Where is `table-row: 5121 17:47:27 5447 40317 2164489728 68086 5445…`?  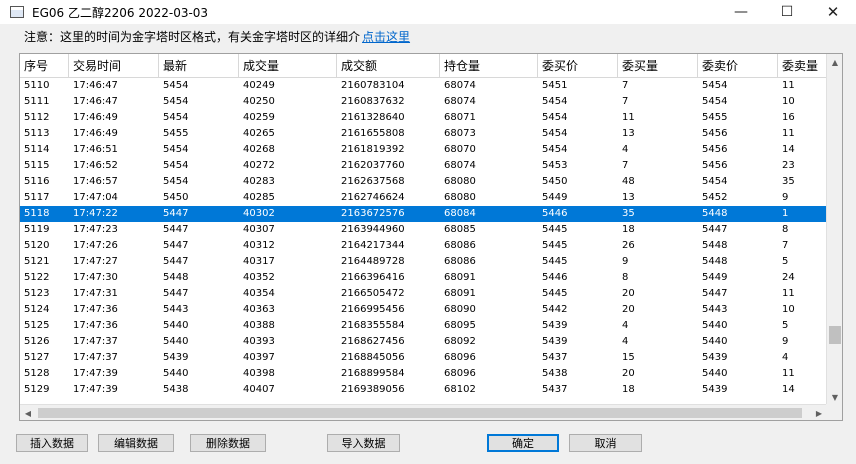
table-row: 5121 17:47:27 5447 40317 2164489728 68086 5445… is located at coordinates (423, 262).